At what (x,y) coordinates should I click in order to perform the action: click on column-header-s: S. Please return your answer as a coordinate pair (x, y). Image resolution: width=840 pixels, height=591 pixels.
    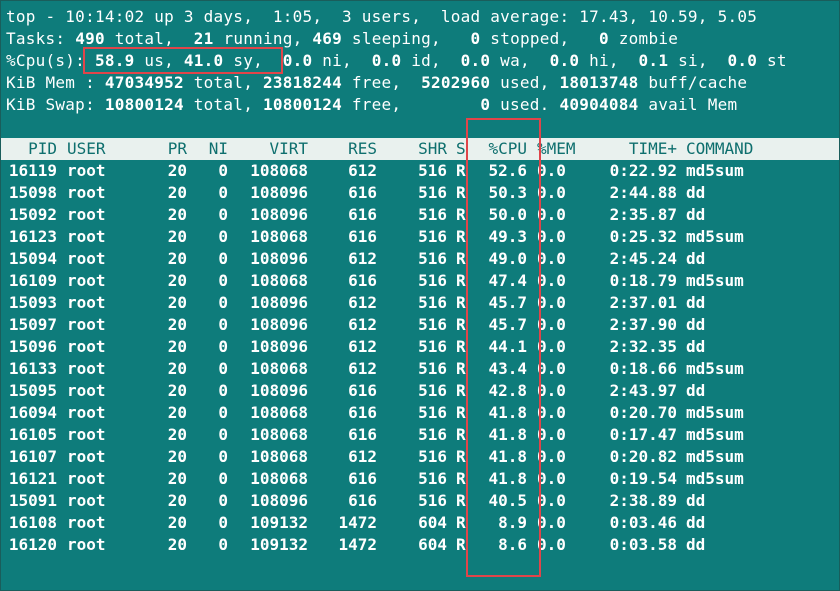
    Looking at the image, I should click on (462, 149).